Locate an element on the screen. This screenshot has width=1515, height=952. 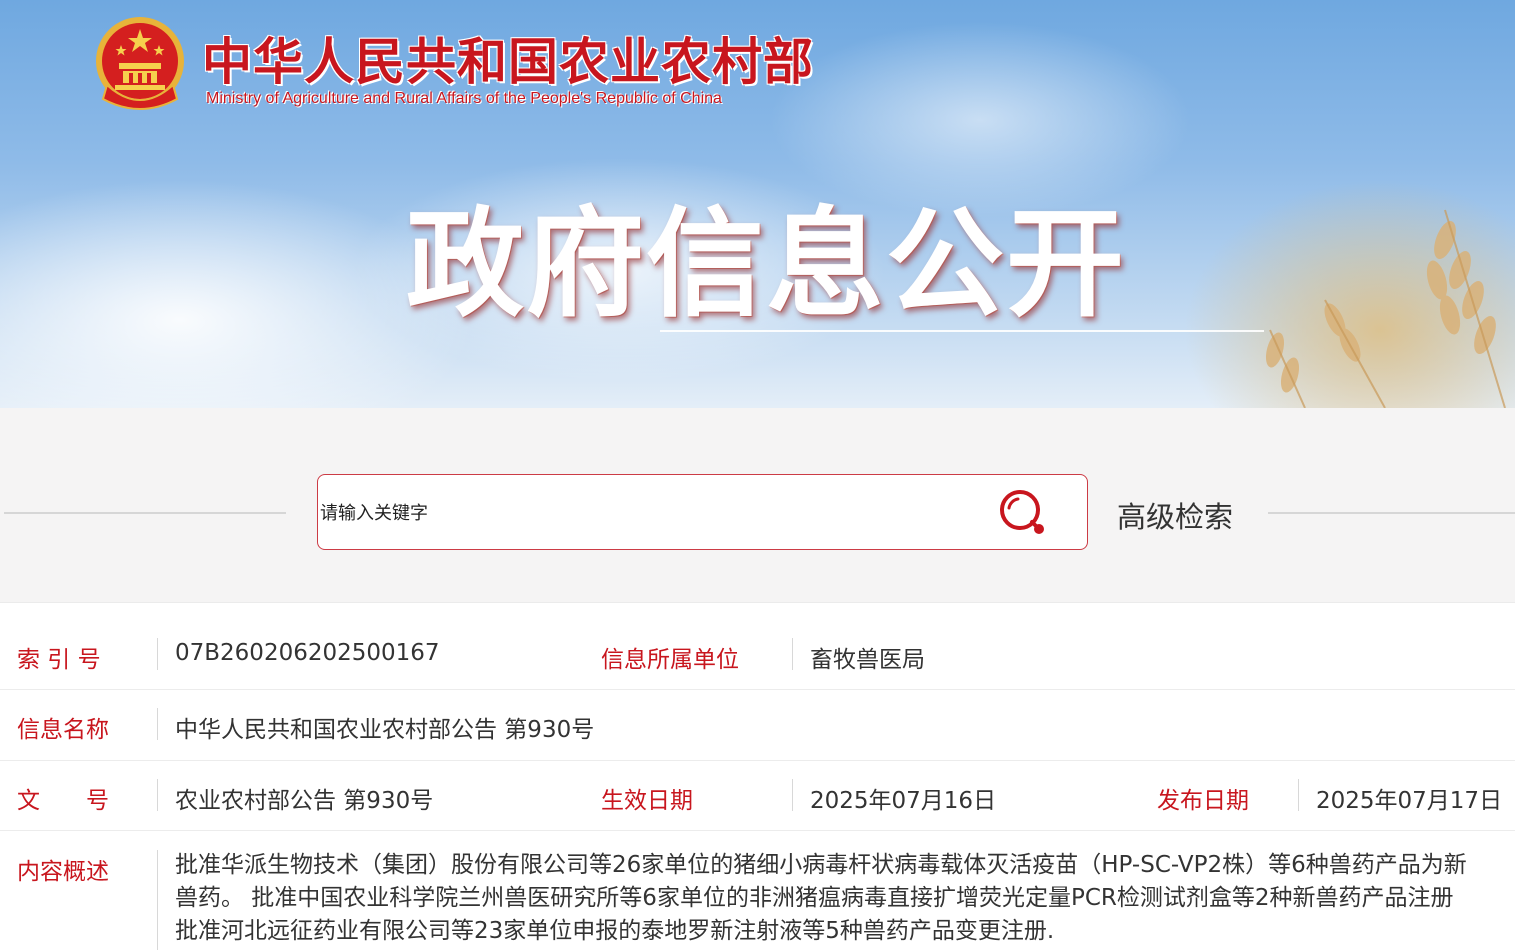
national-emblem-icon is located at coordinates (140, 63).